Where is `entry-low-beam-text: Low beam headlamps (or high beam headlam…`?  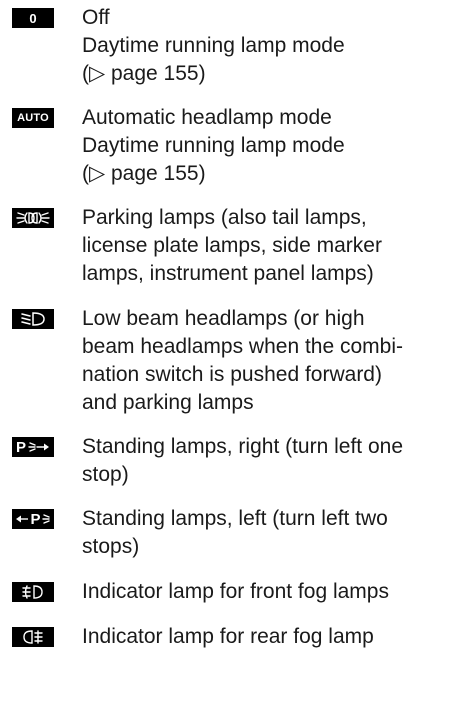 entry-low-beam-text: Low beam headlamps (or high beam headlam… is located at coordinates (269, 361).